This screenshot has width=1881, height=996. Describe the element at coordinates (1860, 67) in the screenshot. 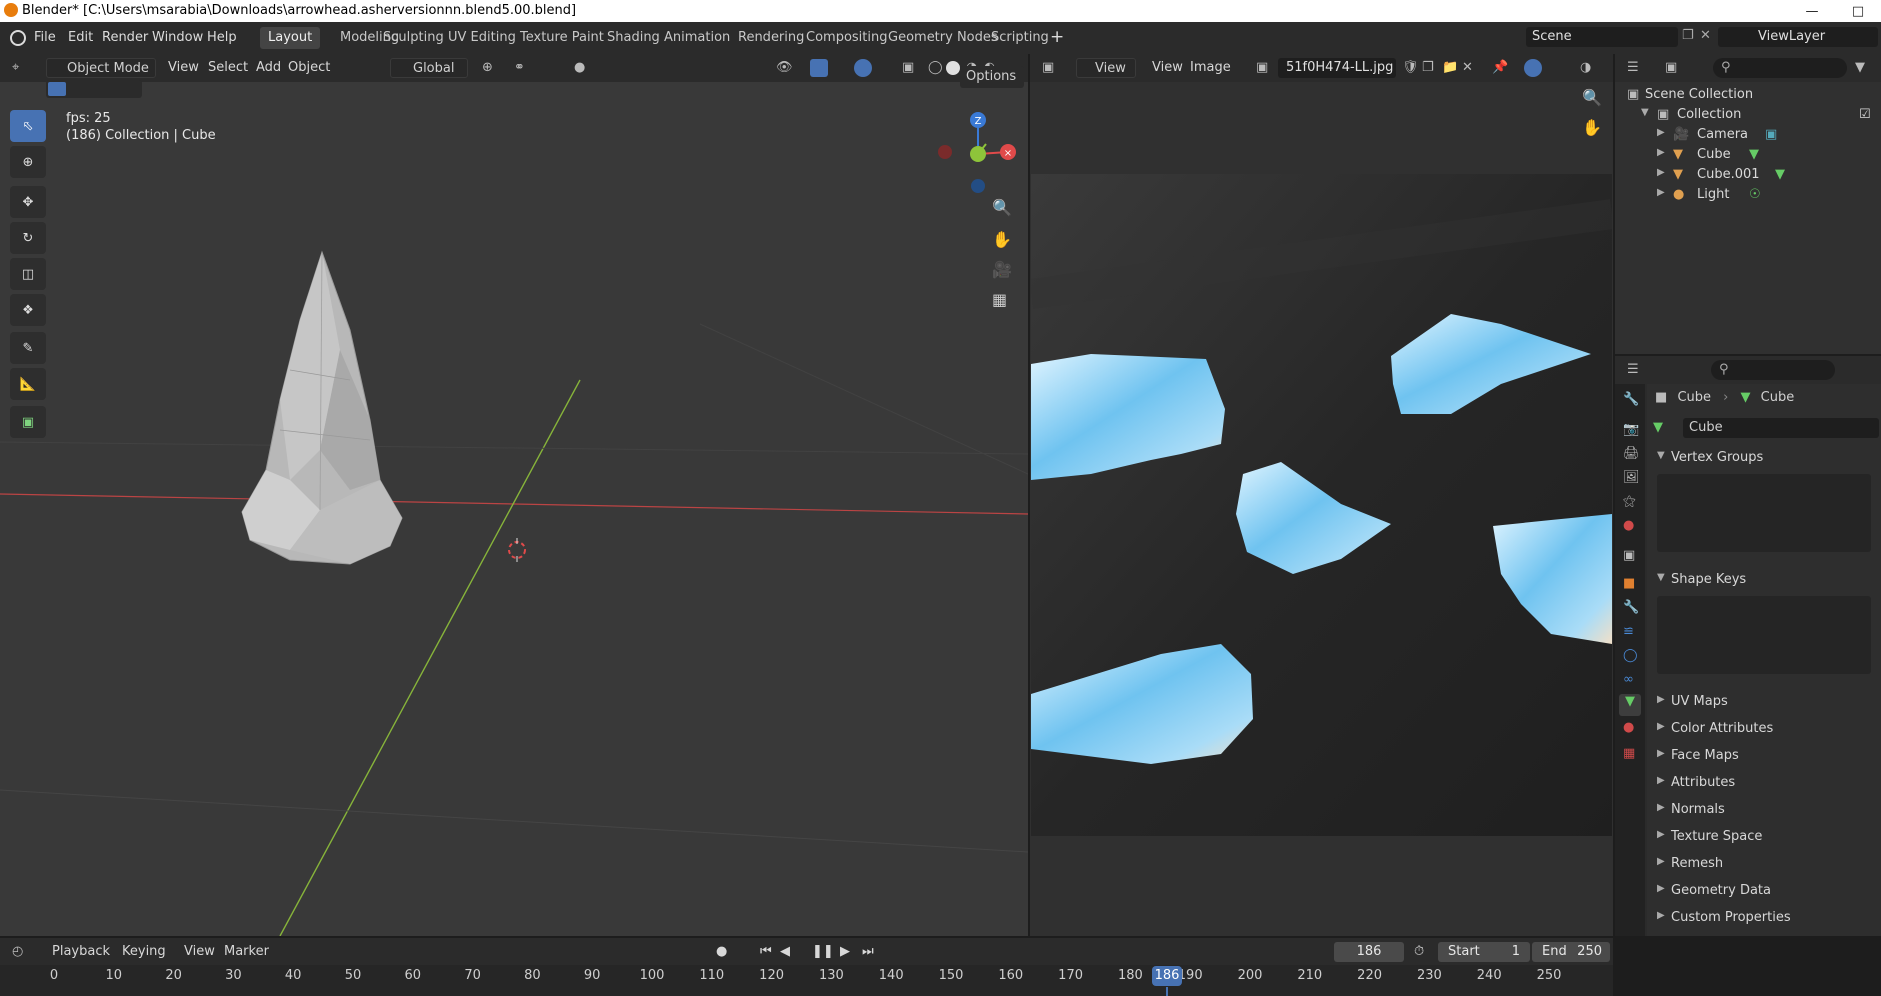

I see `filter-icon: ▼` at that location.